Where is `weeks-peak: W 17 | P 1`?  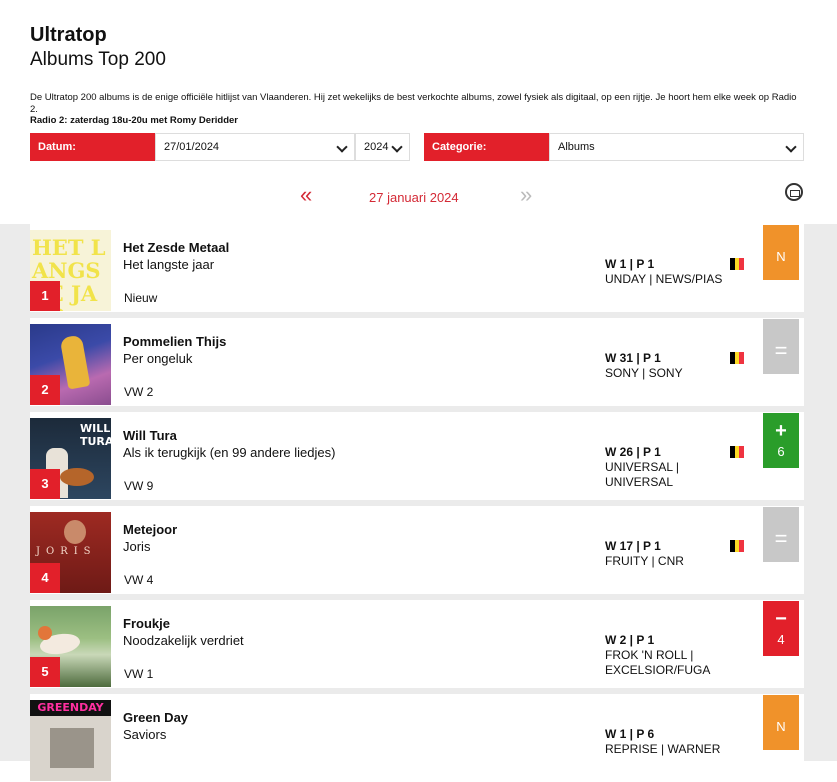
weeks-peak: W 17 | P 1 is located at coordinates (633, 546).